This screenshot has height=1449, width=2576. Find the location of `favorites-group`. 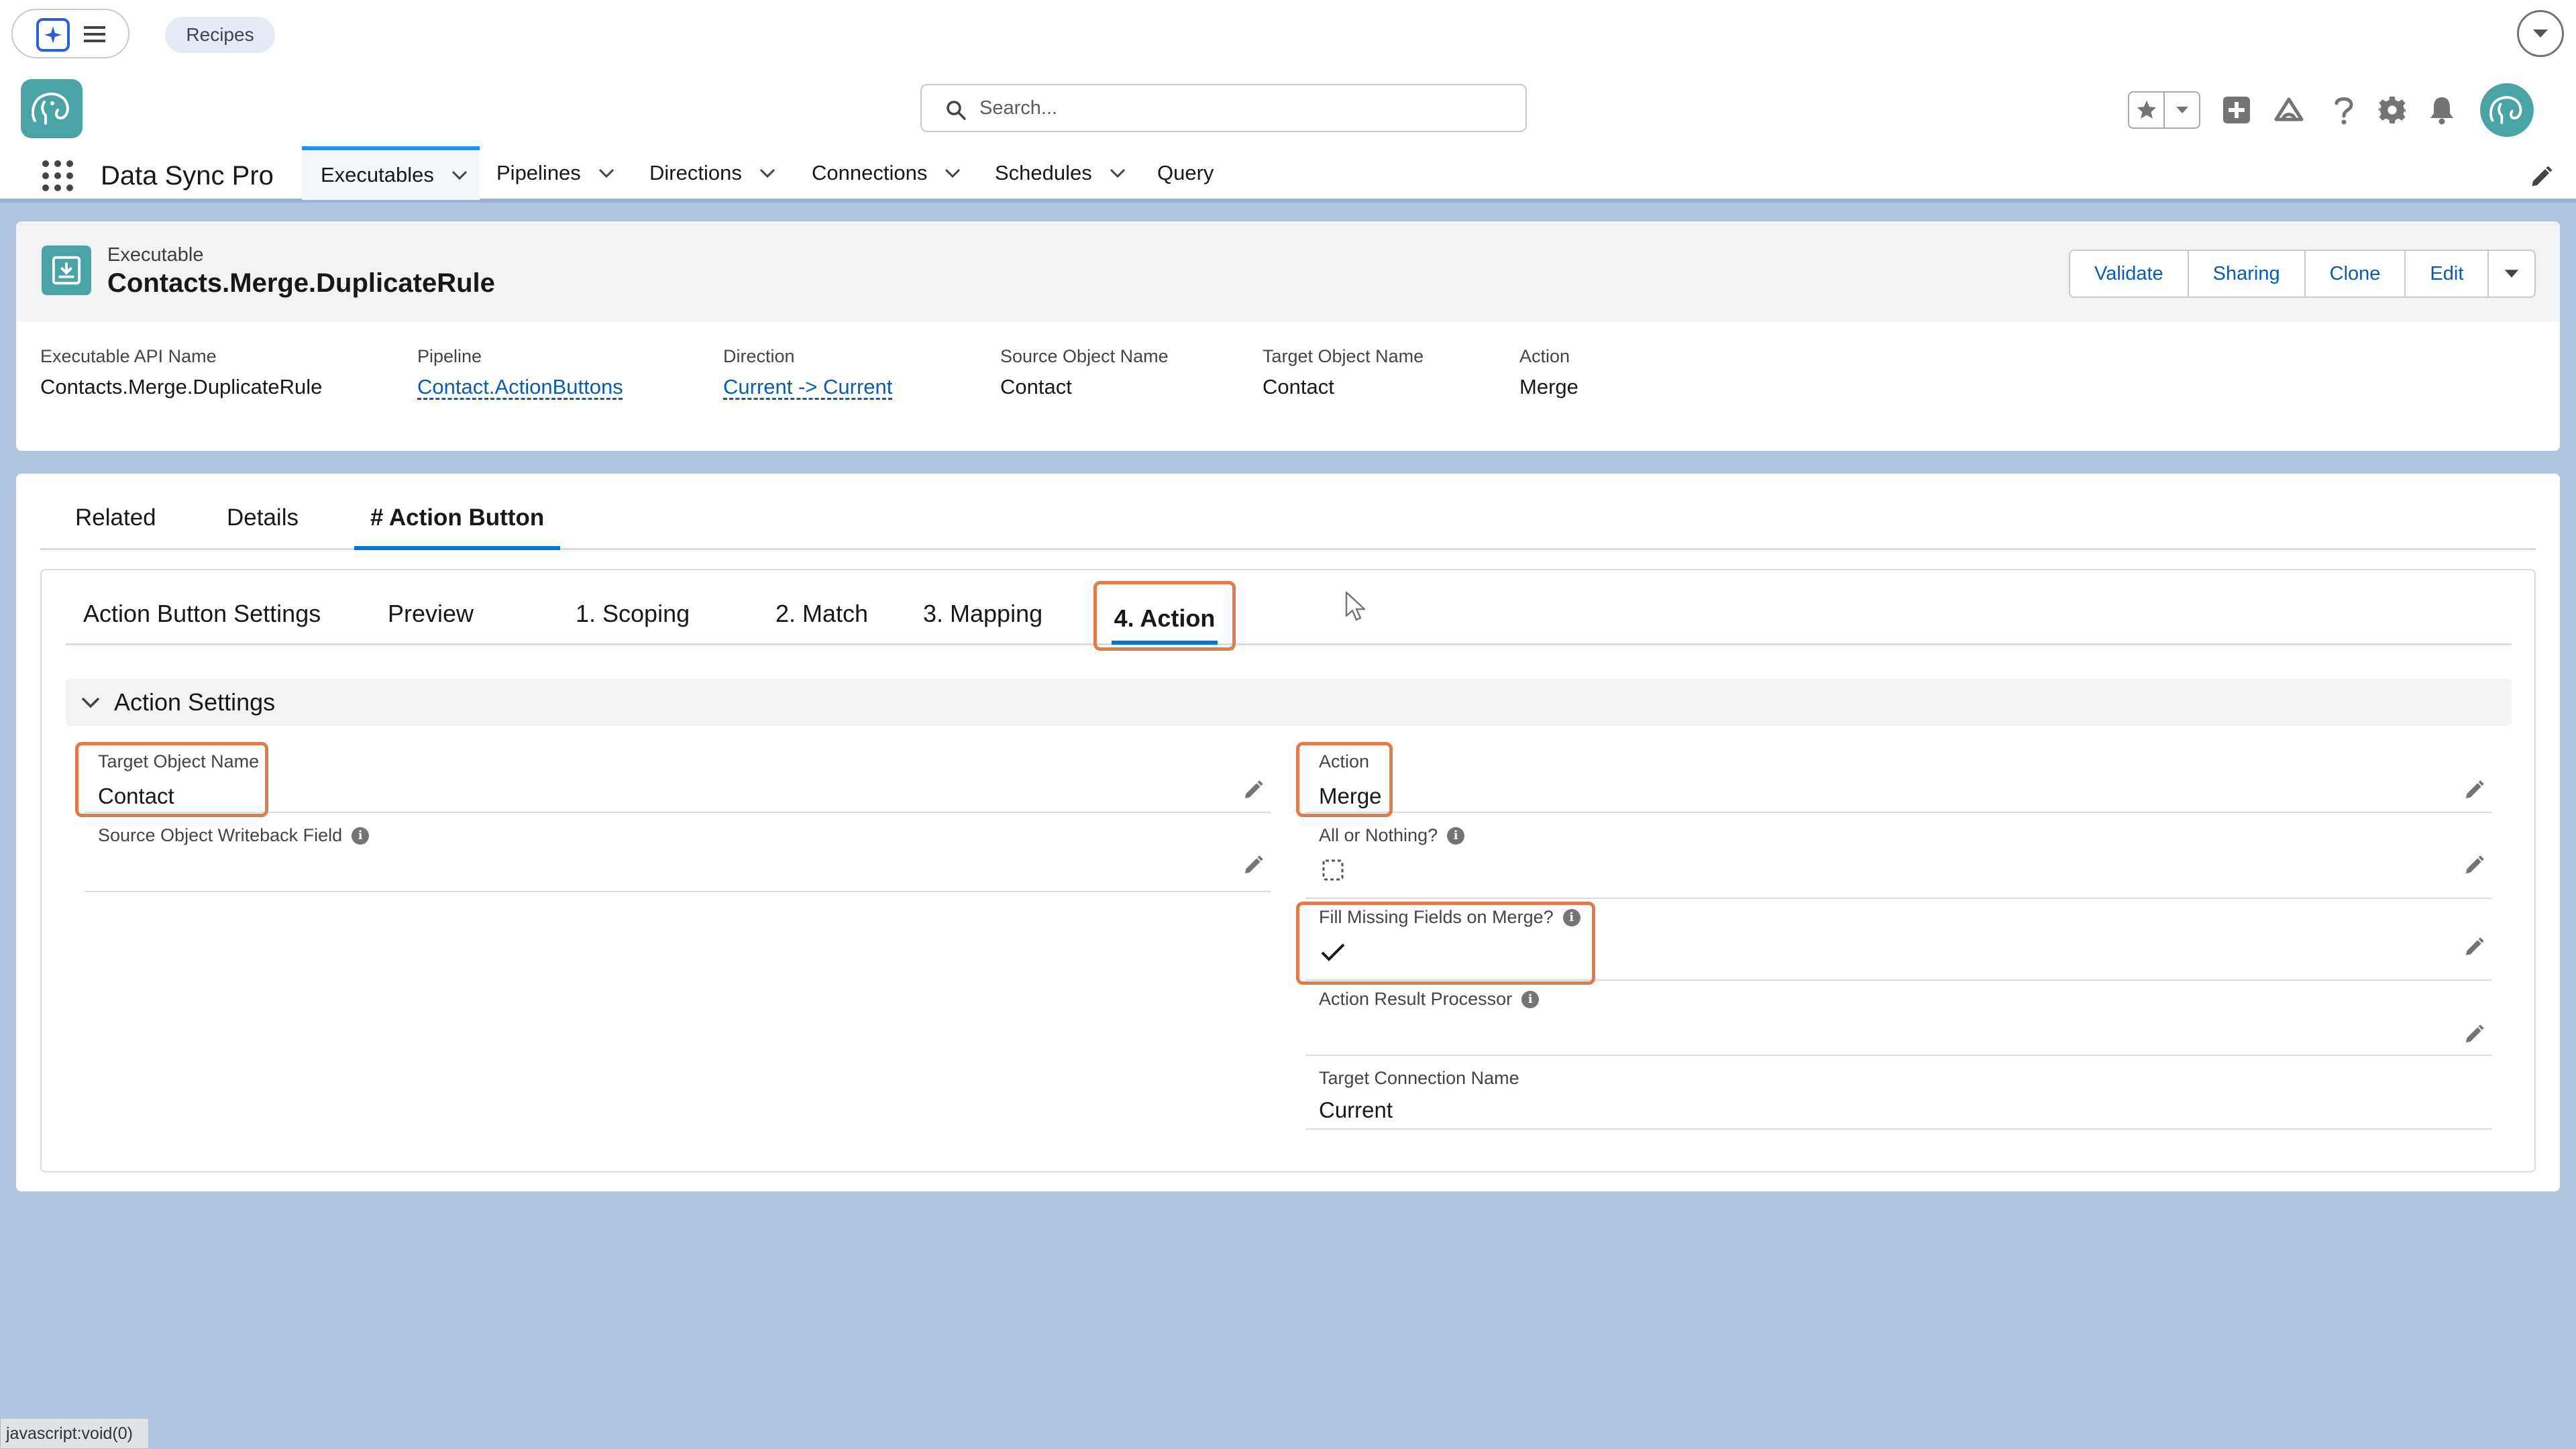

favorites-group is located at coordinates (2164, 110).